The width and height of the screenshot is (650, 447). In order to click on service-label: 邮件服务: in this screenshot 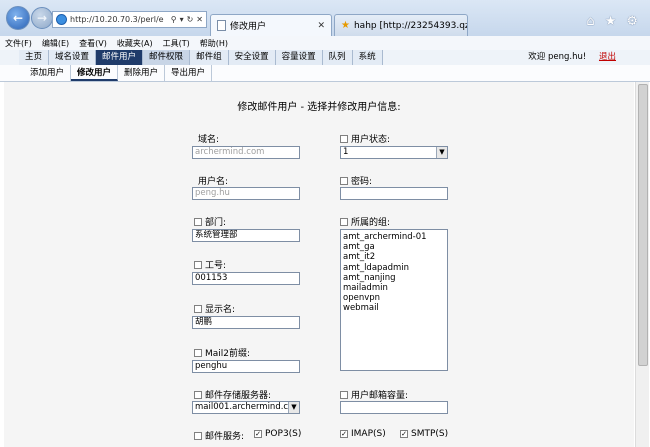, I will do `click(219, 435)`.